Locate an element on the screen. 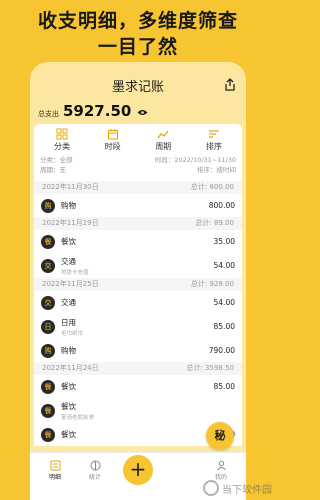  total-value: 5927.50 is located at coordinates (97, 111).